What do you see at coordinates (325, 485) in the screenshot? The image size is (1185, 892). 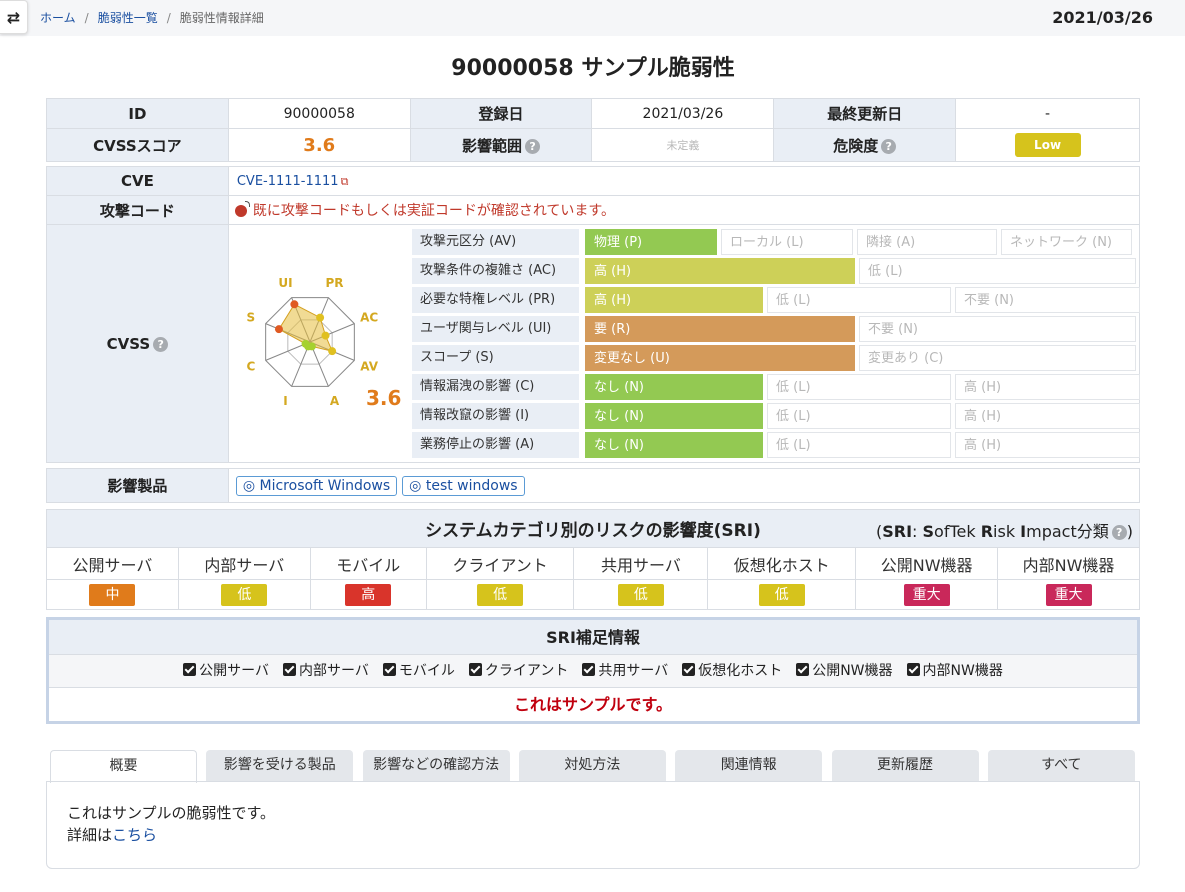 I see `product-name: Microsoft Windows` at bounding box center [325, 485].